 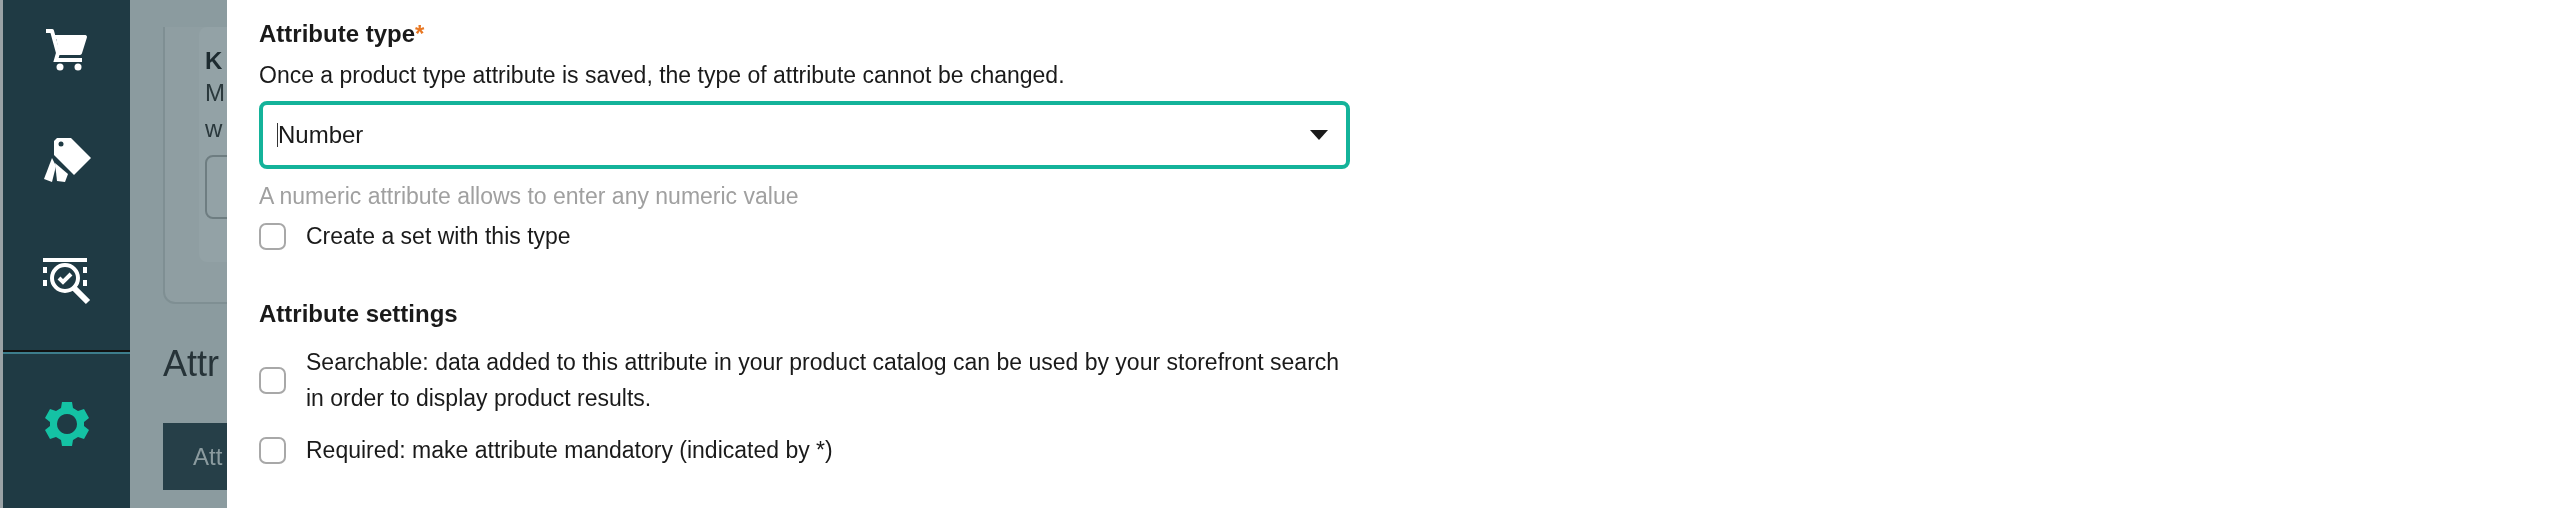 What do you see at coordinates (191, 364) in the screenshot?
I see `page-heading: Attr` at bounding box center [191, 364].